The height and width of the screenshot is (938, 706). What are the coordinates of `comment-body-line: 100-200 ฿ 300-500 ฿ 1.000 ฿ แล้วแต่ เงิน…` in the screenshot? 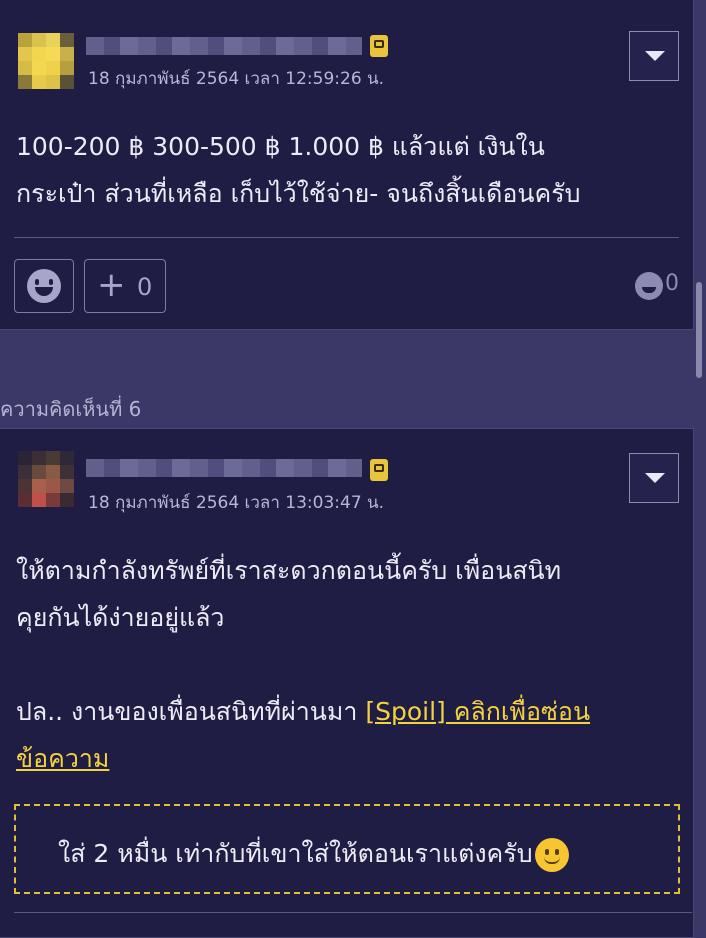 It's located at (280, 146).